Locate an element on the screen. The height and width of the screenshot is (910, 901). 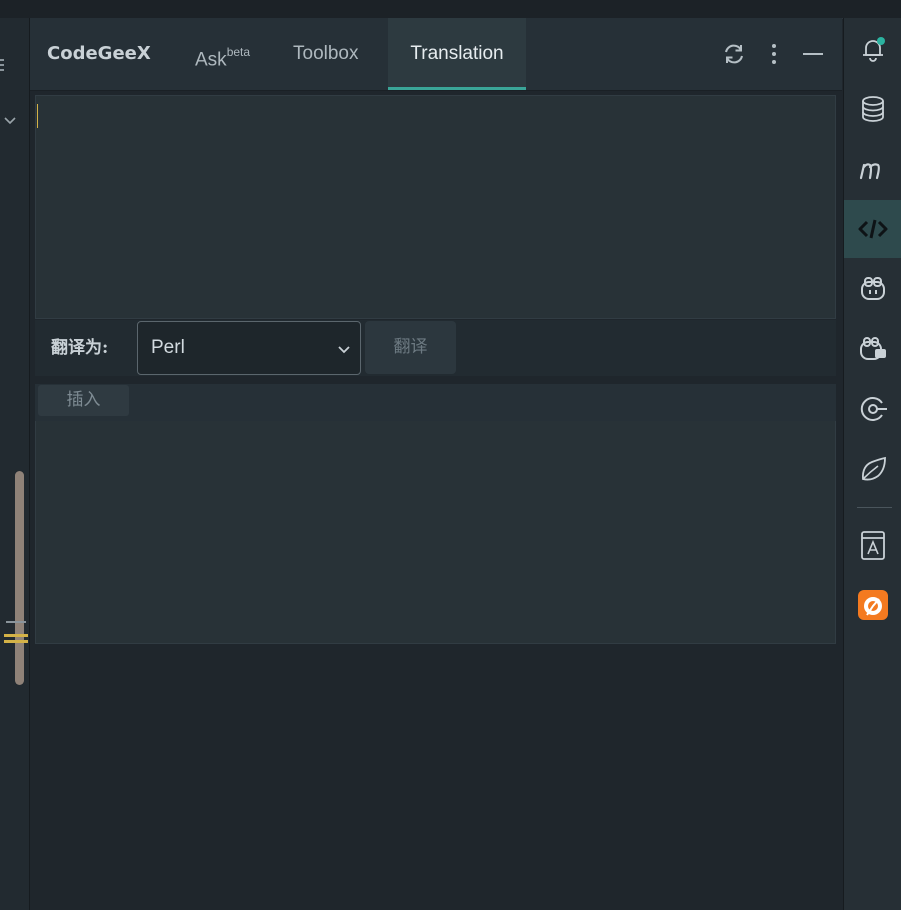
text-caret is located at coordinates (37, 116).